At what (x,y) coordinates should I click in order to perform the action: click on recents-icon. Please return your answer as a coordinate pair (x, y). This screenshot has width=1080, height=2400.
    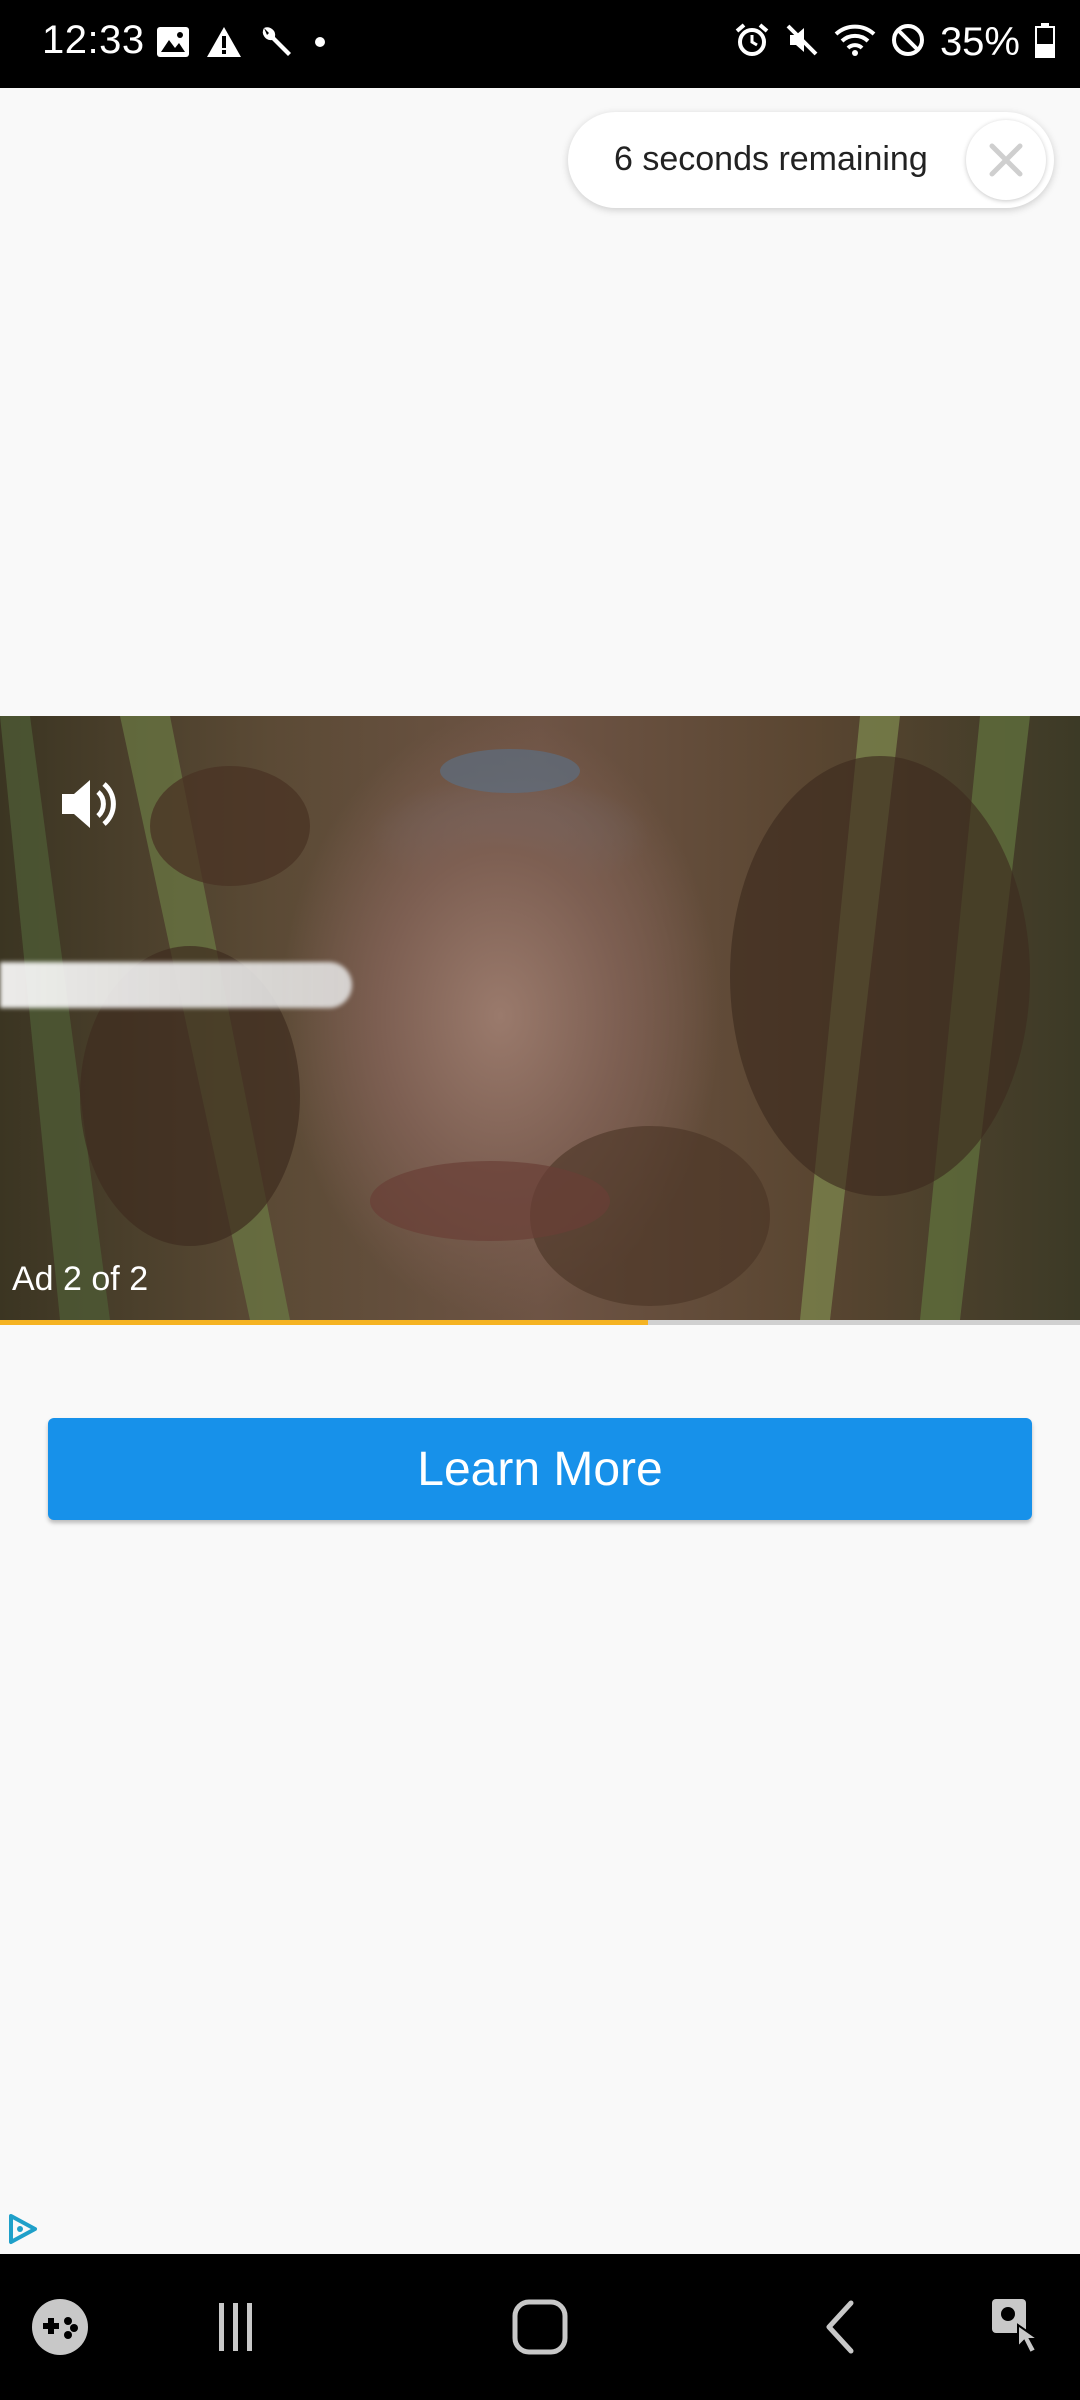
    Looking at the image, I should click on (235, 2327).